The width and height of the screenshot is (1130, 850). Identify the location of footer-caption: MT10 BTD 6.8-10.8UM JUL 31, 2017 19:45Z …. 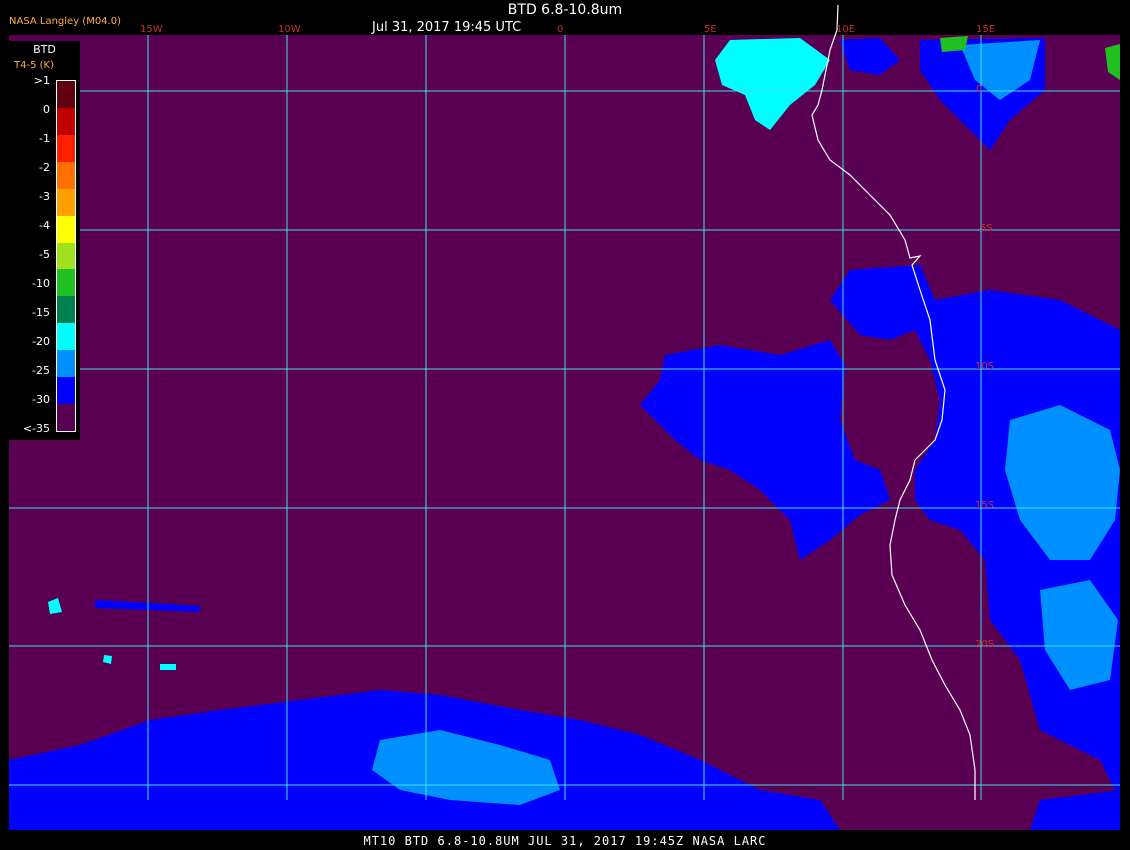
(565, 841).